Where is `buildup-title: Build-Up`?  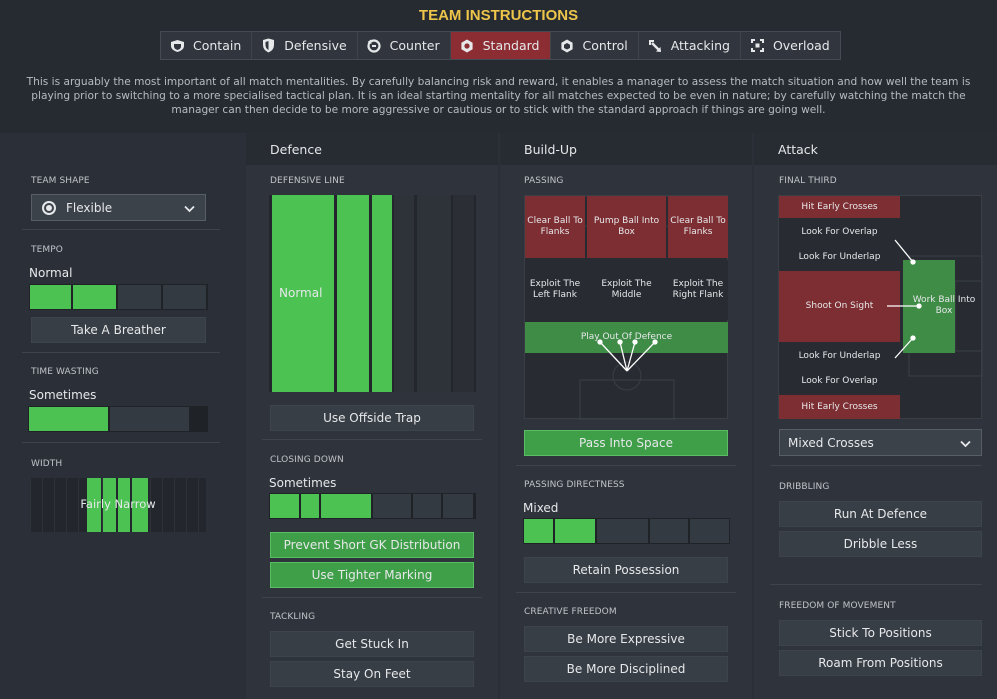 buildup-title: Build-Up is located at coordinates (550, 149).